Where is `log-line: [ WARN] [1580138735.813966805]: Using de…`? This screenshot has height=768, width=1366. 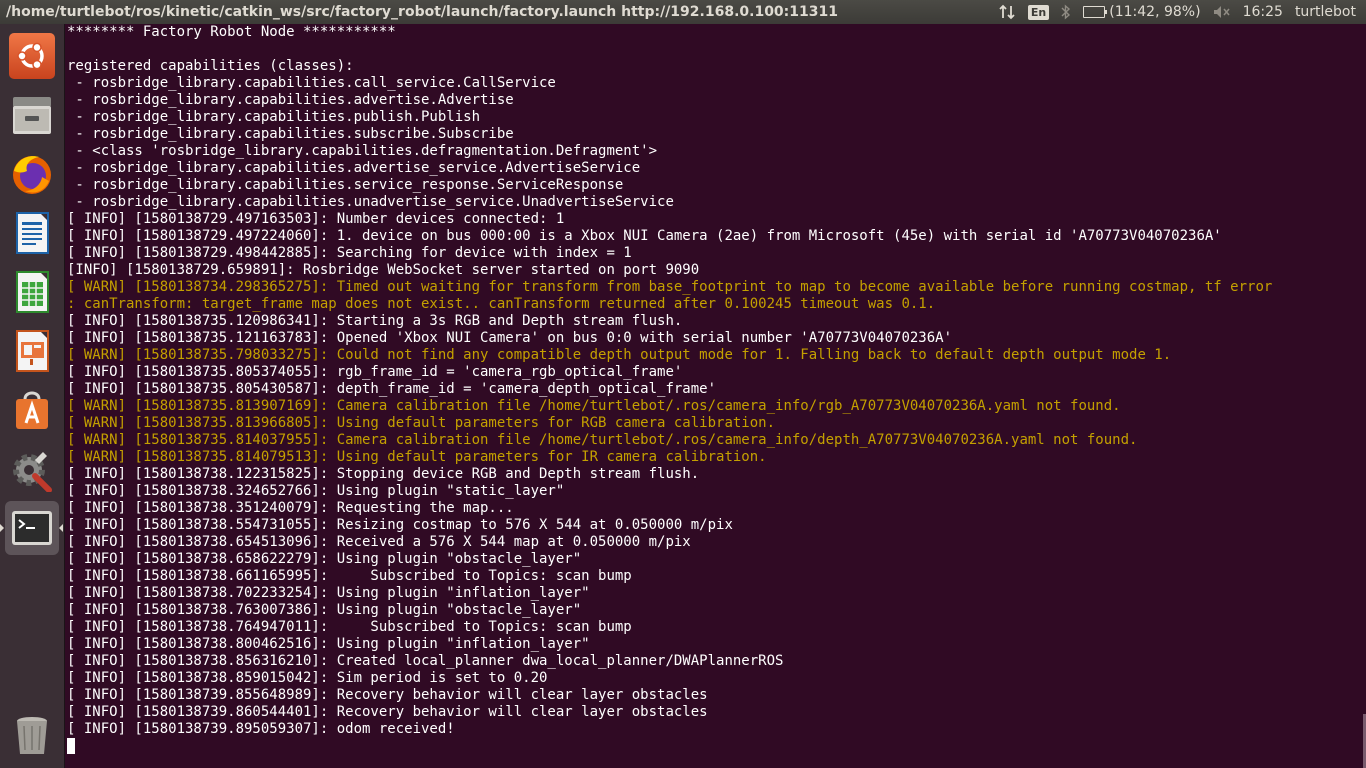
log-line: [ WARN] [1580138735.813966805]: Using de… is located at coordinates (421, 423).